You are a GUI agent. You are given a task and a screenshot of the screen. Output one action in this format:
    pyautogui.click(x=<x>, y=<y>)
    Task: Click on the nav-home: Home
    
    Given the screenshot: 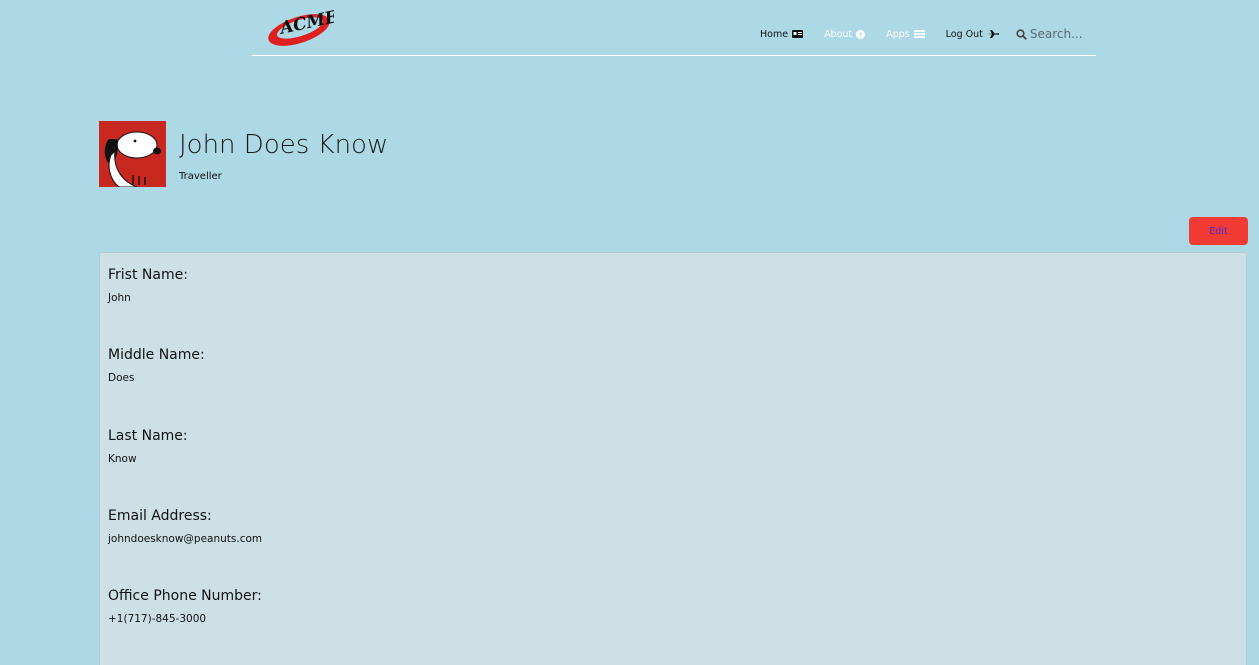 What is the action you would take?
    pyautogui.click(x=782, y=34)
    